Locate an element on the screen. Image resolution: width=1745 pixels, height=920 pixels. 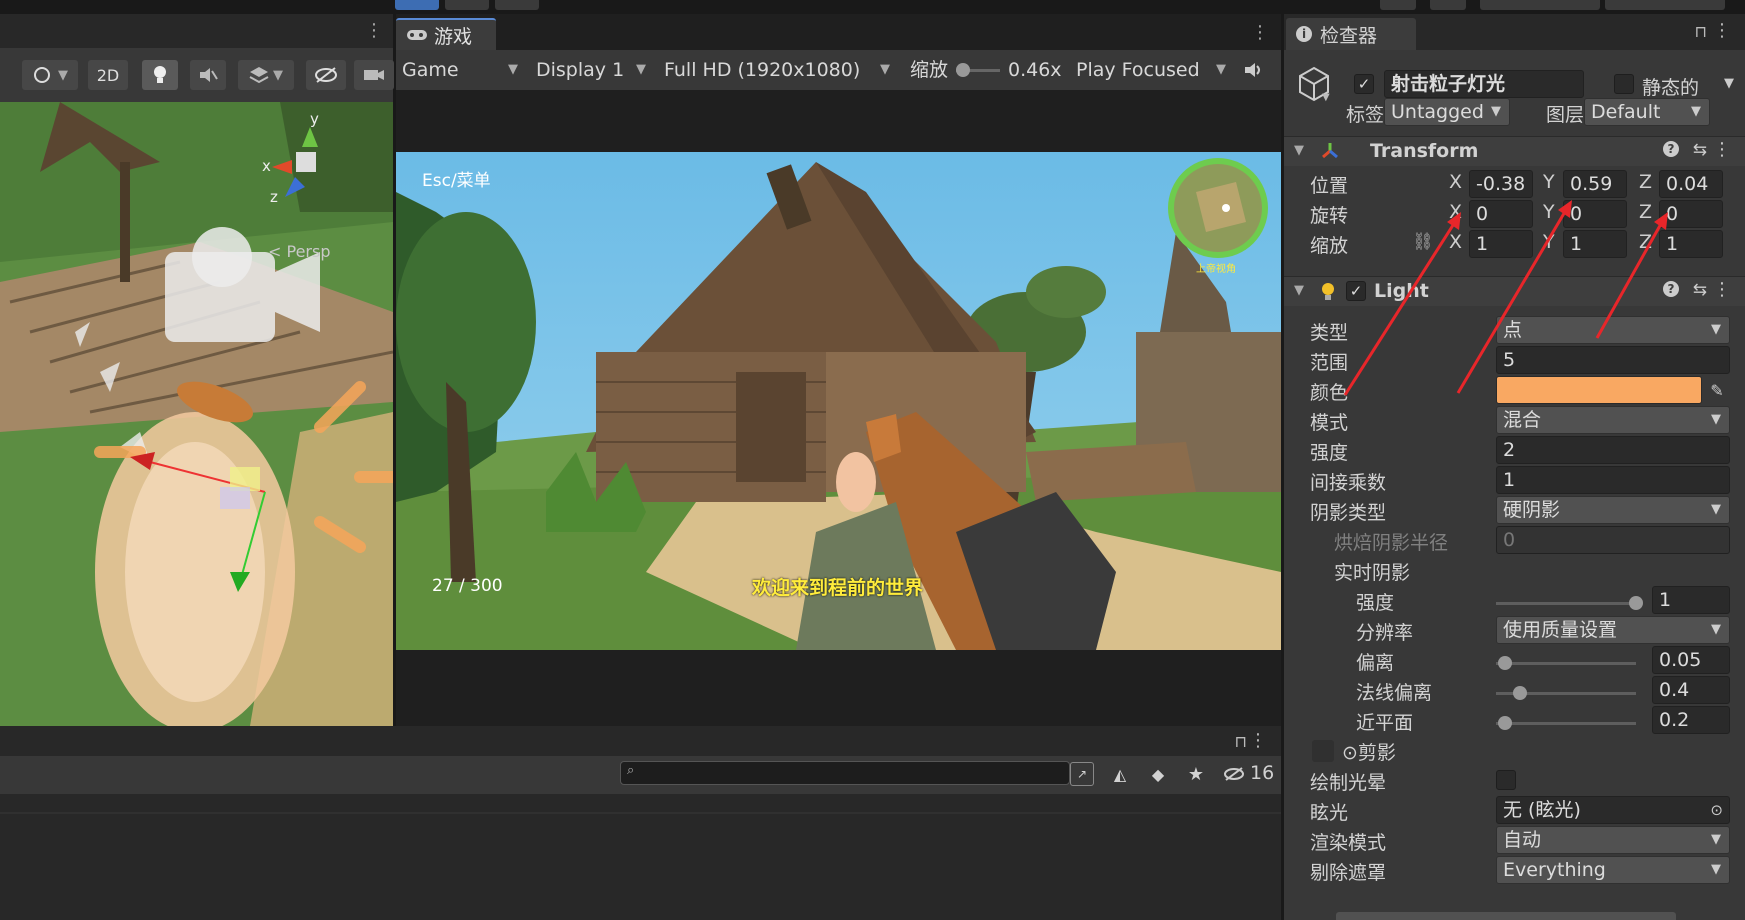
range-field: 5 is located at coordinates (1613, 360).